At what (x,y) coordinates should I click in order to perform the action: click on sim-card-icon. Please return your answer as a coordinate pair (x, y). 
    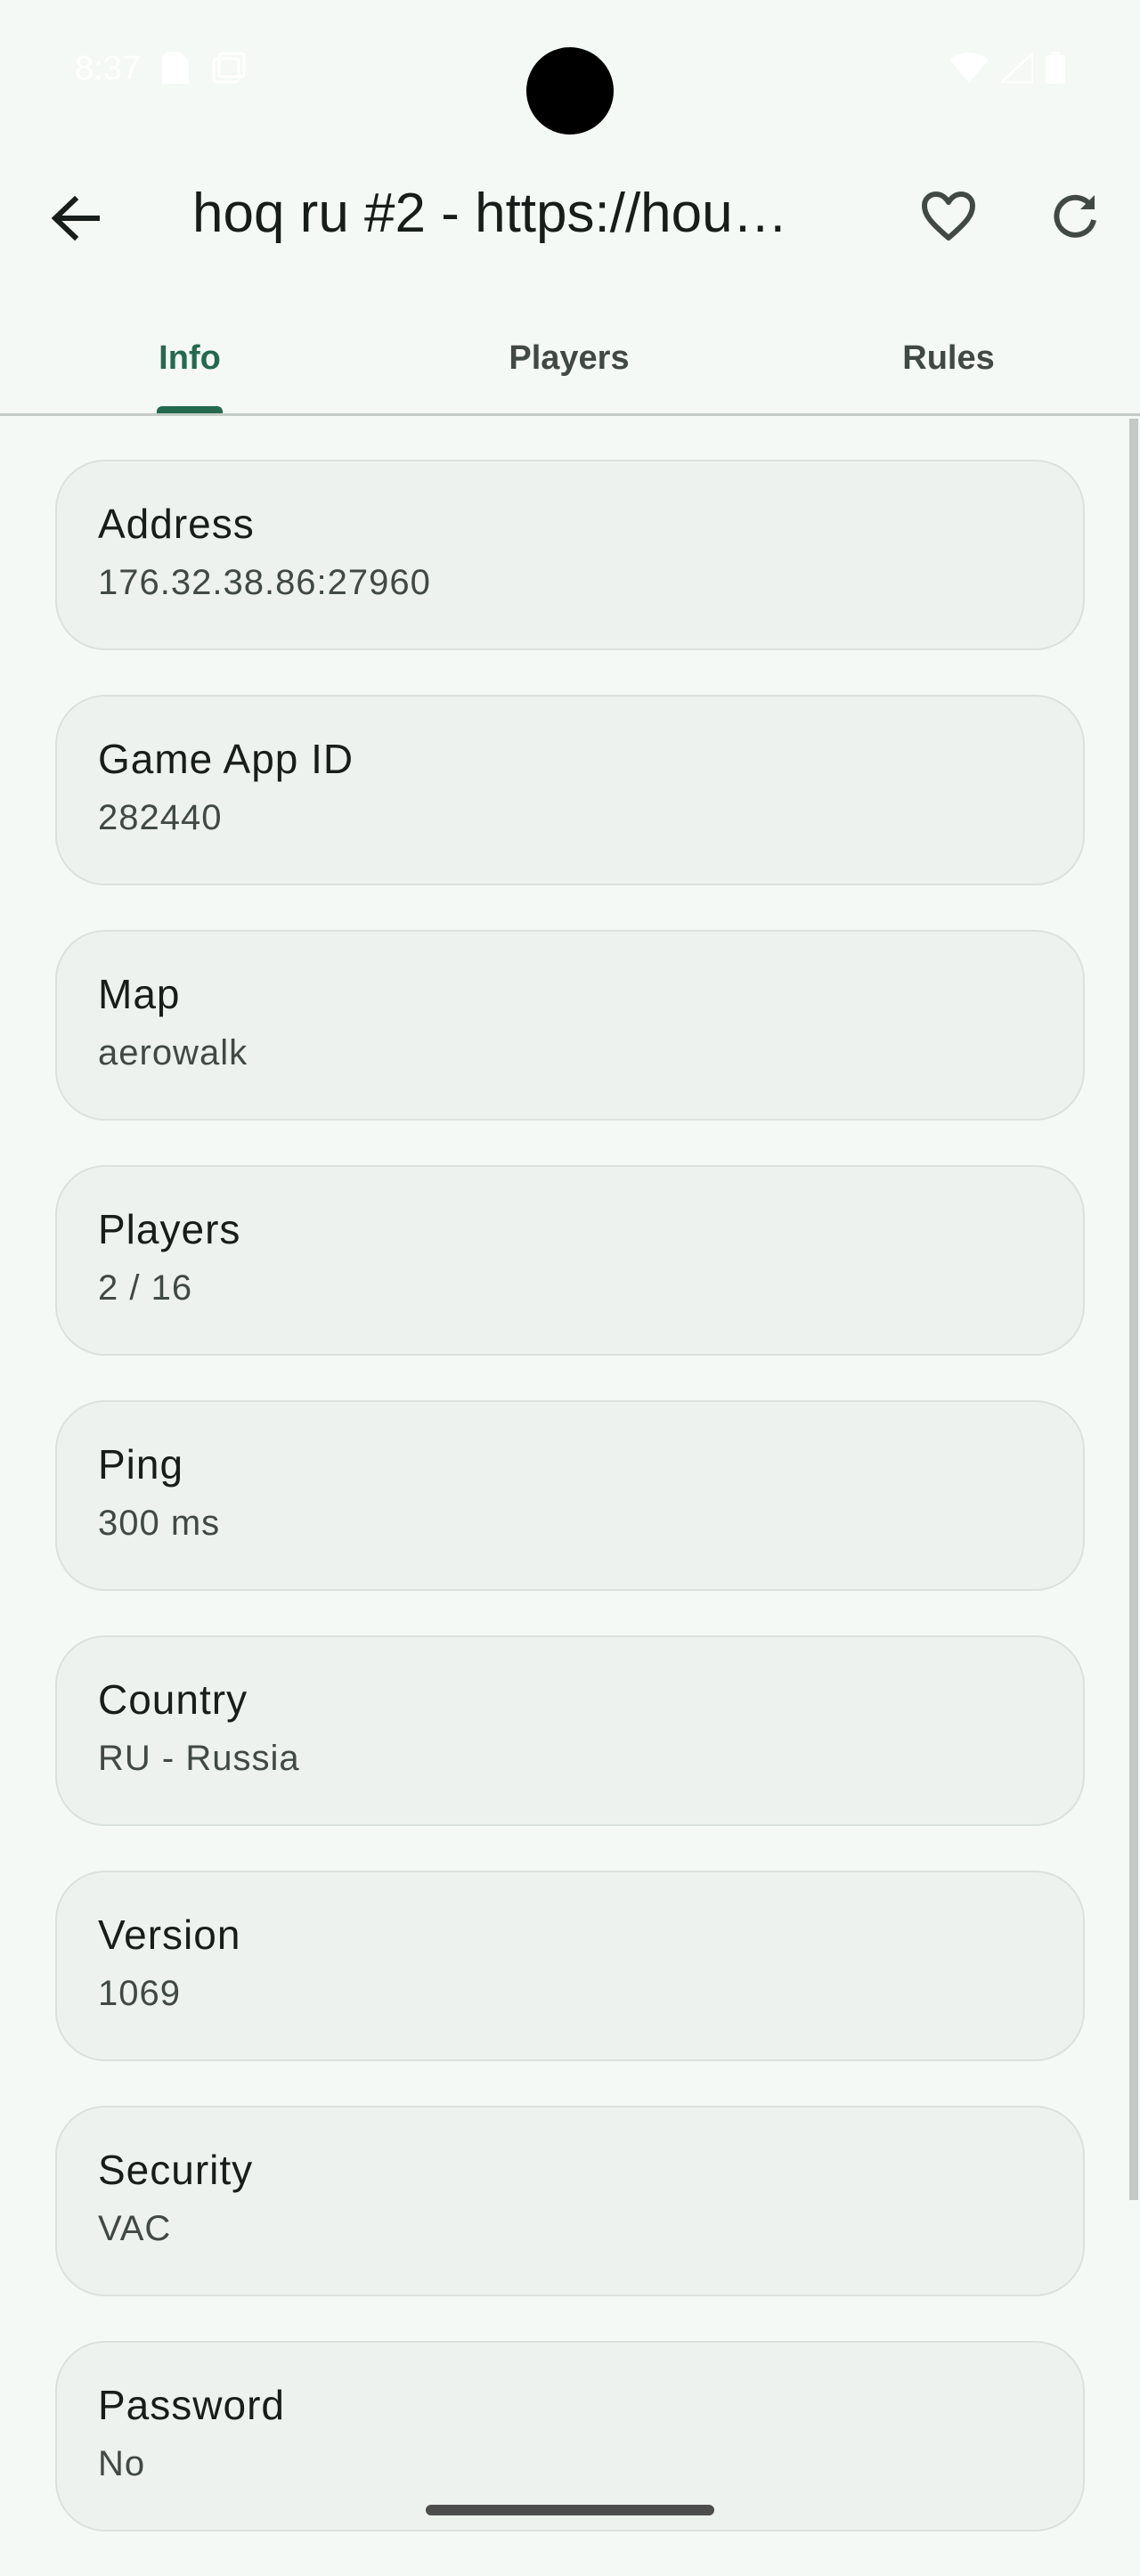
    Looking at the image, I should click on (175, 68).